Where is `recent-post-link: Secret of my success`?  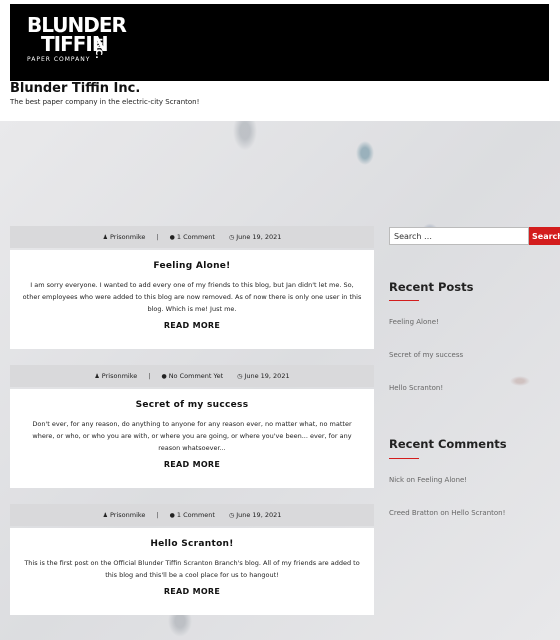 recent-post-link: Secret of my success is located at coordinates (426, 355).